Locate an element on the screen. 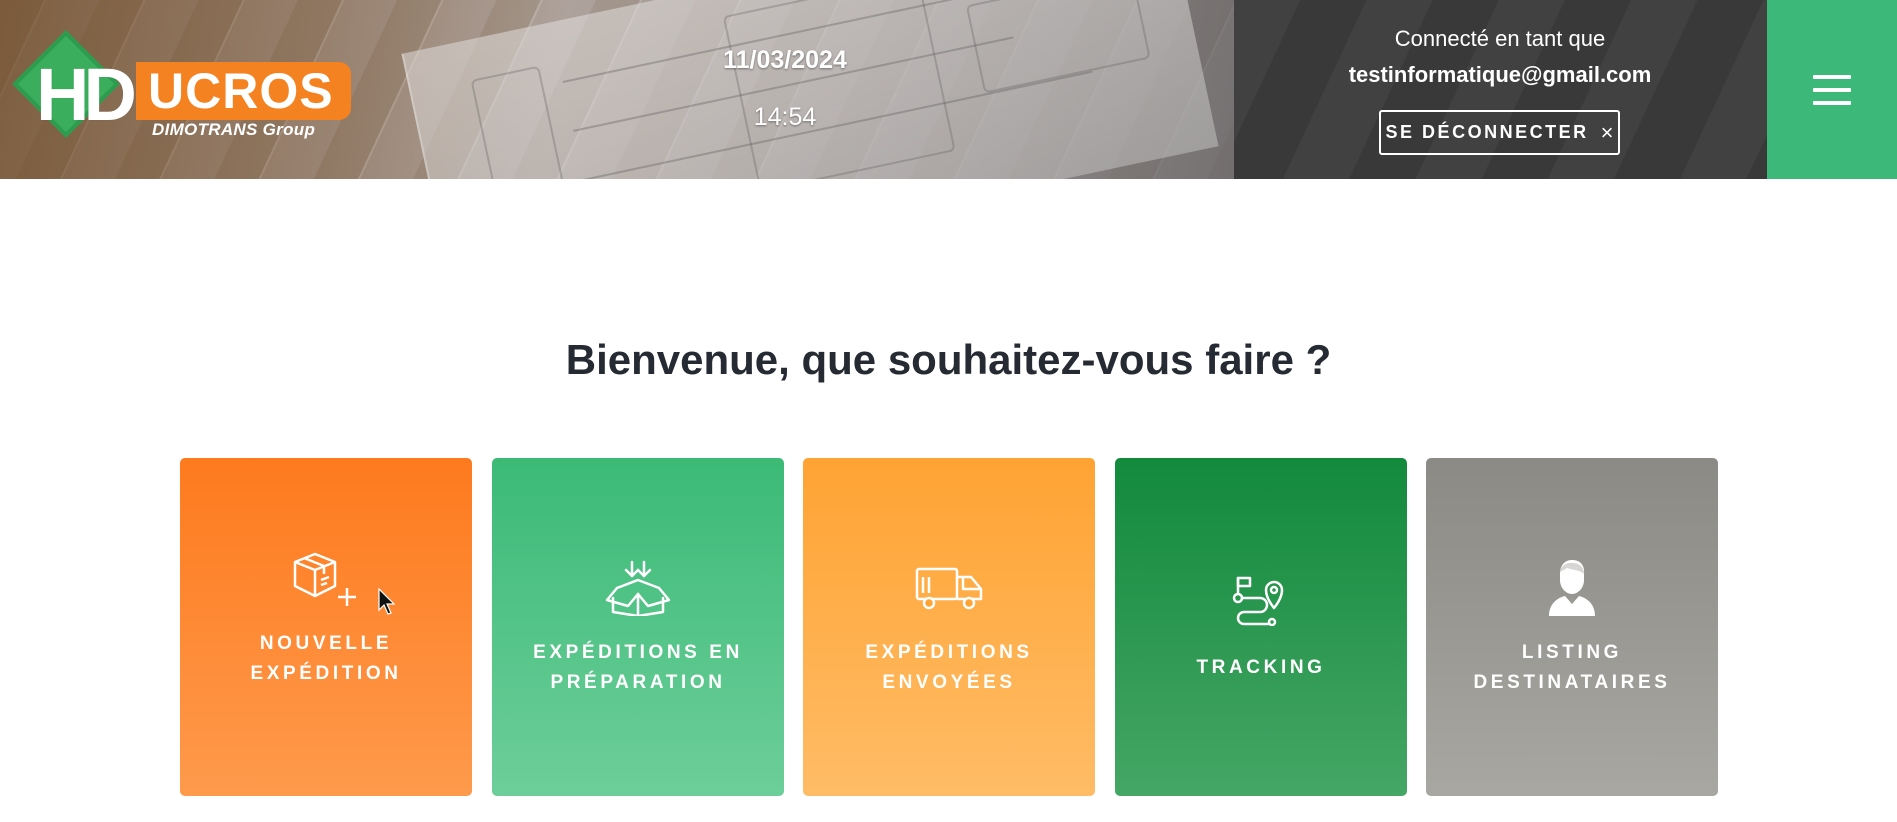 This screenshot has width=1897, height=822. current-date: 11/03/2024 is located at coordinates (785, 60).